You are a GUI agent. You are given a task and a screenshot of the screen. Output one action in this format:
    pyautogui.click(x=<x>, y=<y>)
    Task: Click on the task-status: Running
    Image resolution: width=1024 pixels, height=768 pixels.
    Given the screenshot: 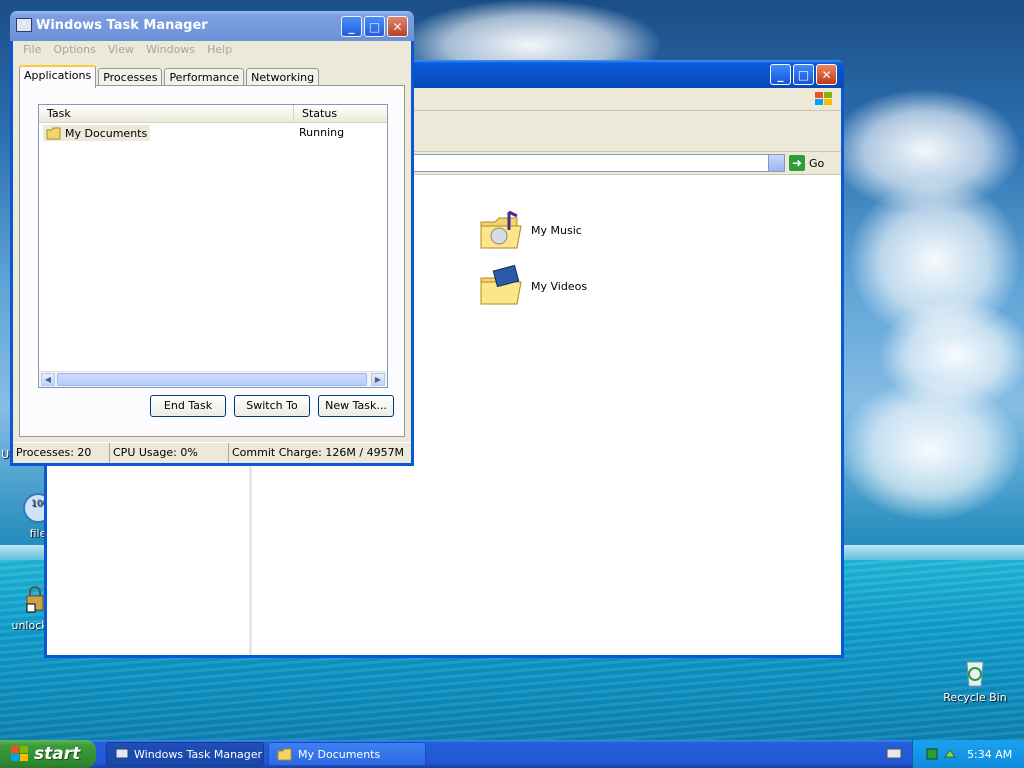 What is the action you would take?
    pyautogui.click(x=322, y=132)
    